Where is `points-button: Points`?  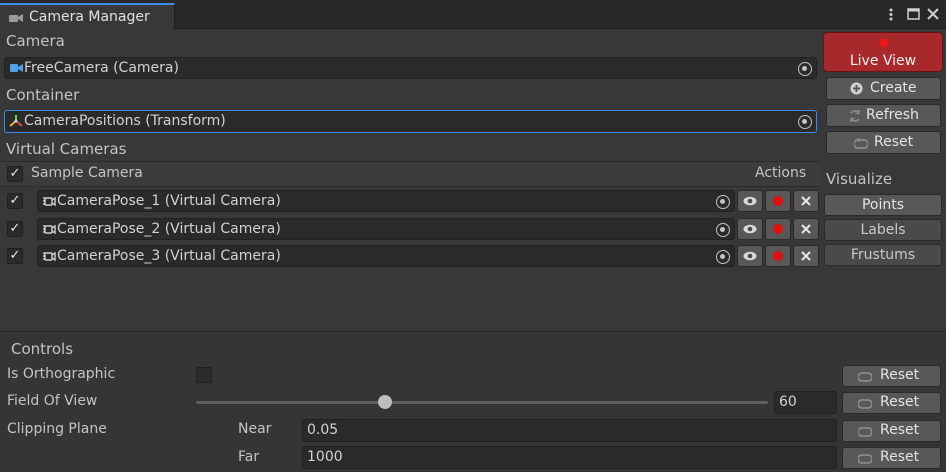
points-button: Points is located at coordinates (883, 205).